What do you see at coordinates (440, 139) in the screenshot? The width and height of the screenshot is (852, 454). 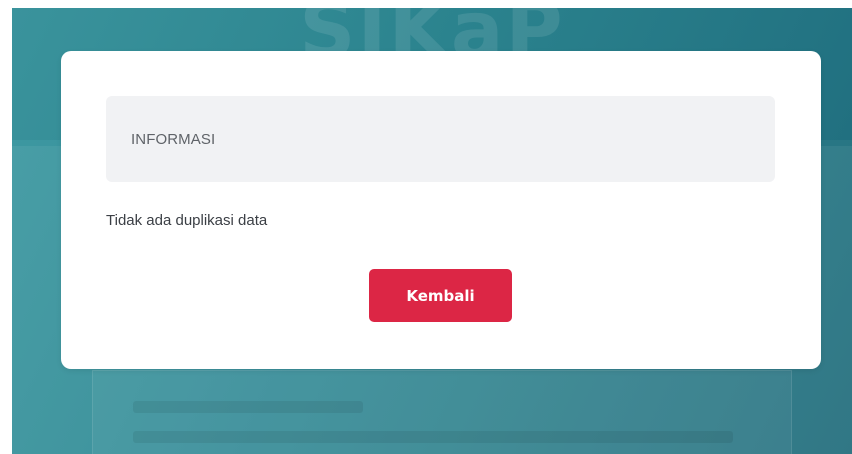 I see `dialog-header: INFORMASI` at bounding box center [440, 139].